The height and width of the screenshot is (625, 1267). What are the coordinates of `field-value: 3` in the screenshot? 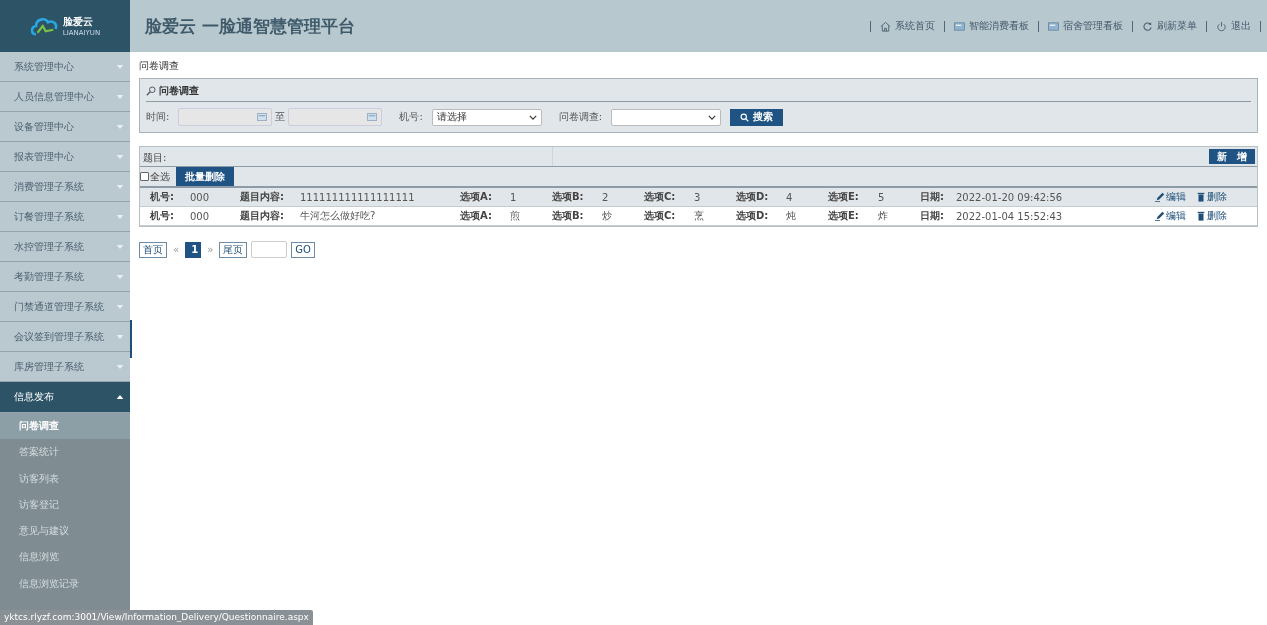 It's located at (698, 197).